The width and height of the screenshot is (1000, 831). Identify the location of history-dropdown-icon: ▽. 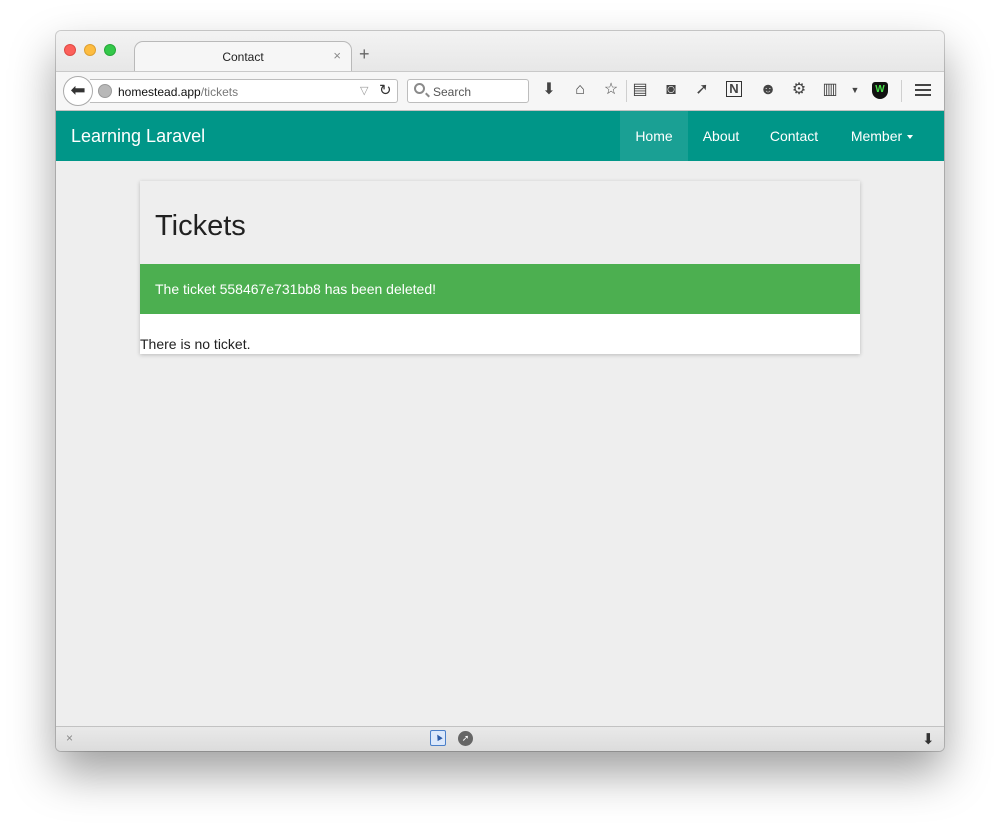
(364, 90).